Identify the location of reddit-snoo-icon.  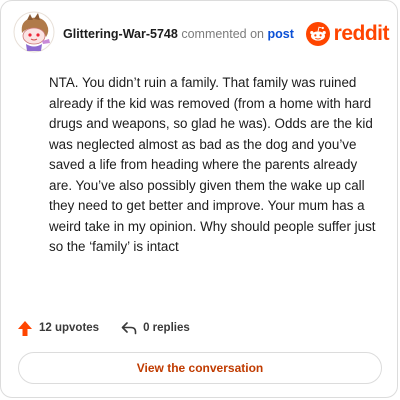
(317, 34).